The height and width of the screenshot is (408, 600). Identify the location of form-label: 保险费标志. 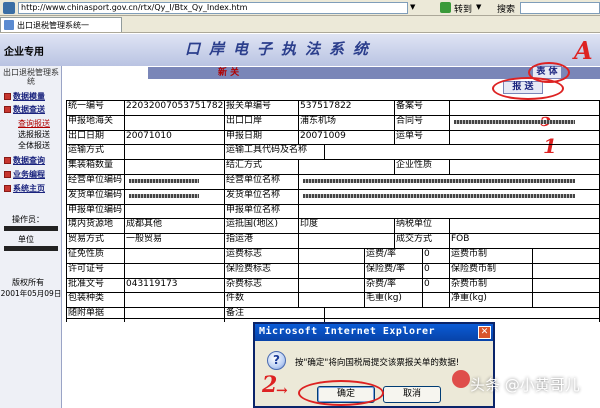
(261, 270).